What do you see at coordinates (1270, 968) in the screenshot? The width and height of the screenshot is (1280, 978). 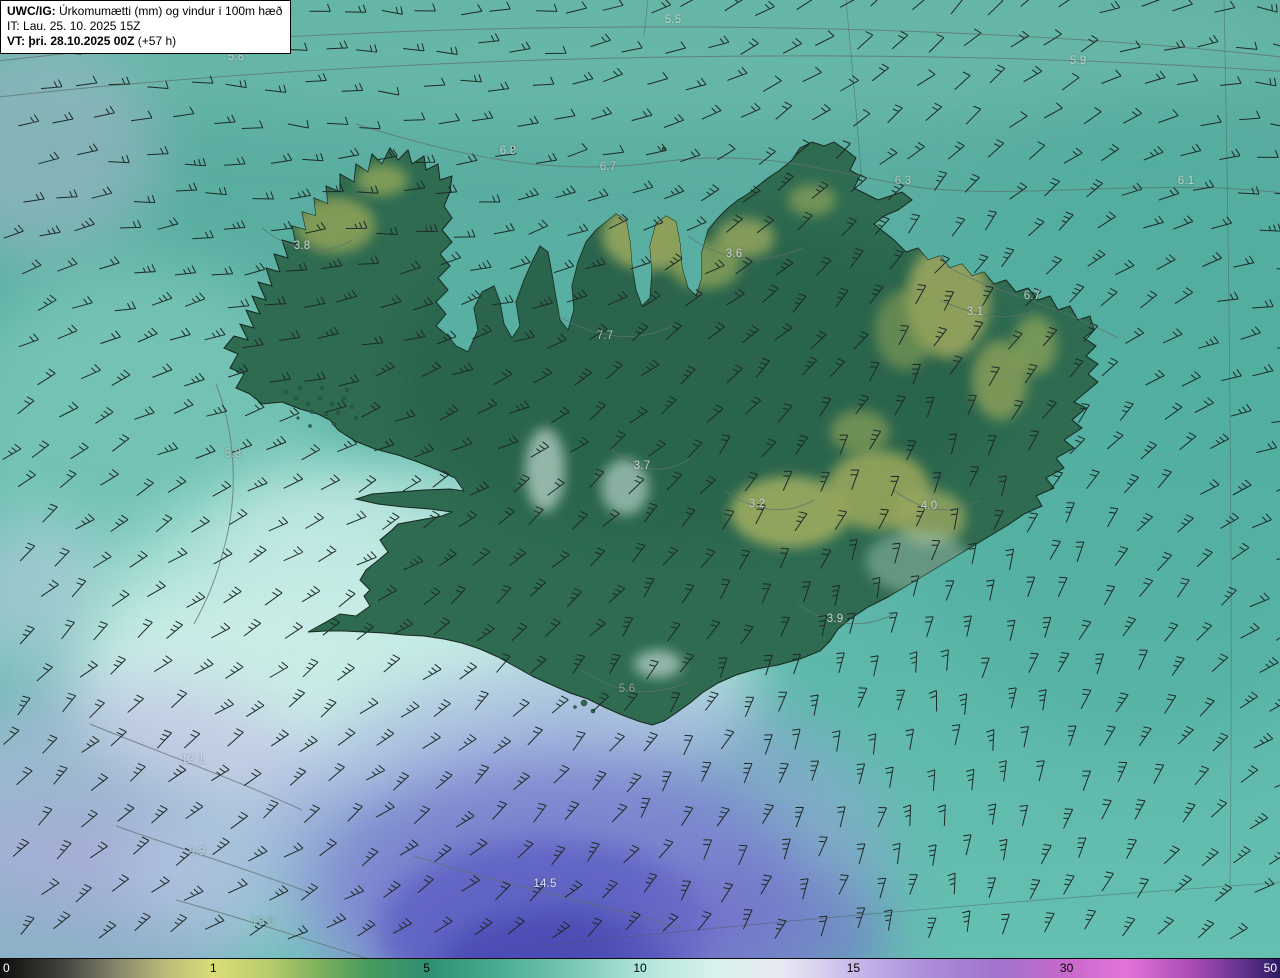 I see `colorbar-tick-label: 50` at bounding box center [1270, 968].